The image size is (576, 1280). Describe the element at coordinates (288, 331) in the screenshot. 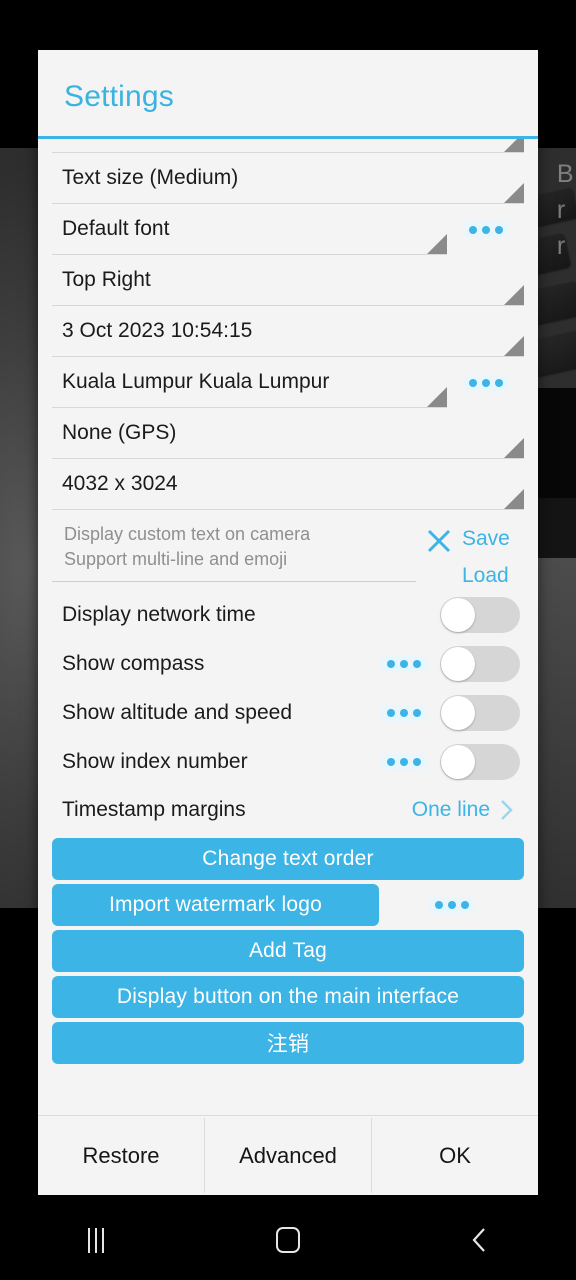

I see `spinner-row-datetime: 3 Oct 2023 10:54:15` at that location.